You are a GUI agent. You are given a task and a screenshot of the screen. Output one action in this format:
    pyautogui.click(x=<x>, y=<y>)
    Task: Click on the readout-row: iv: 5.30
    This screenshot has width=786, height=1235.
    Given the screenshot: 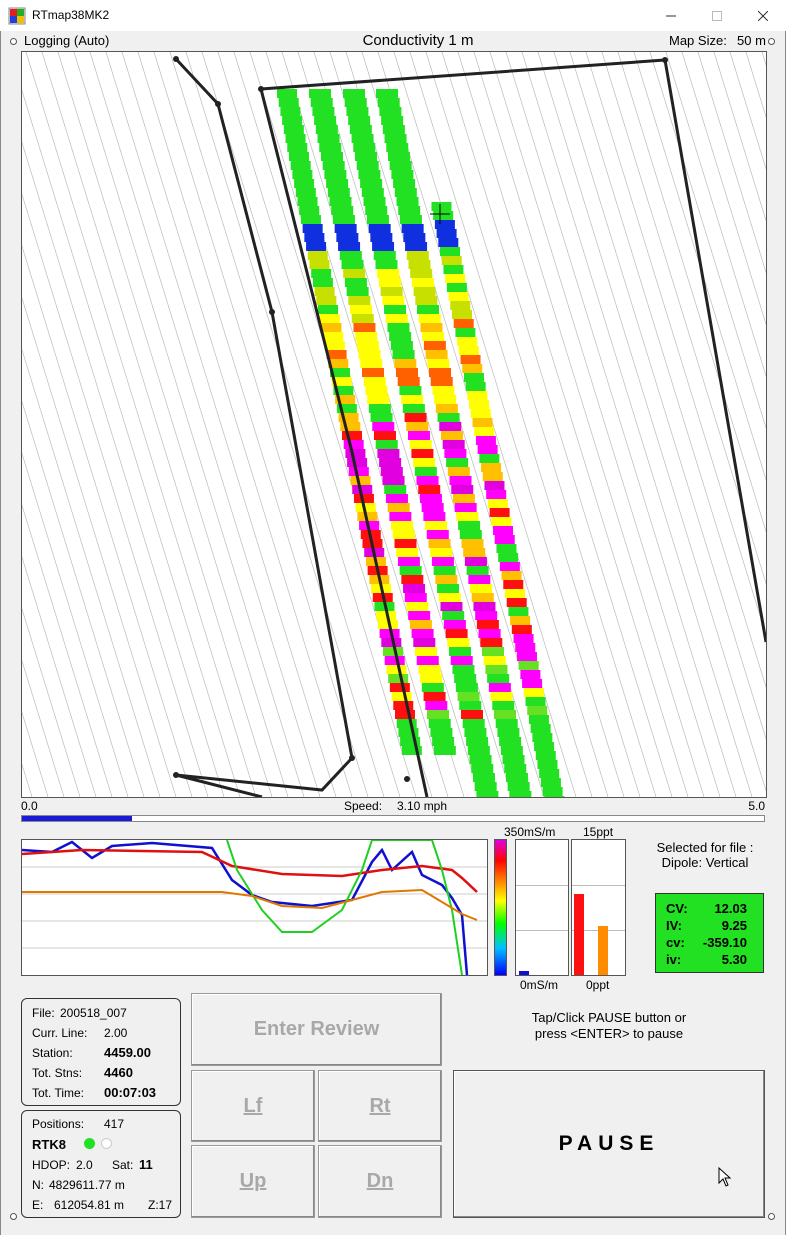 What is the action you would take?
    pyautogui.click(x=706, y=959)
    